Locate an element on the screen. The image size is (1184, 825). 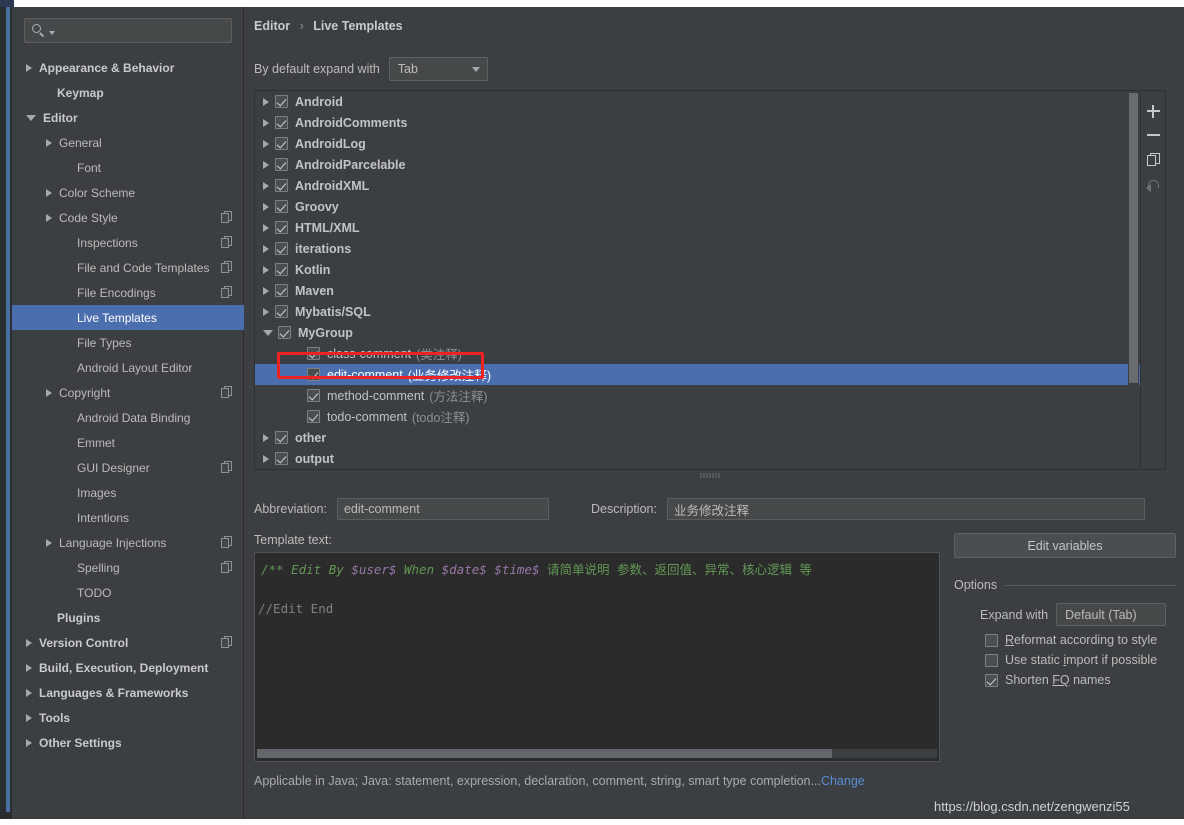
duplicate-template-button is located at coordinates (1153, 159).